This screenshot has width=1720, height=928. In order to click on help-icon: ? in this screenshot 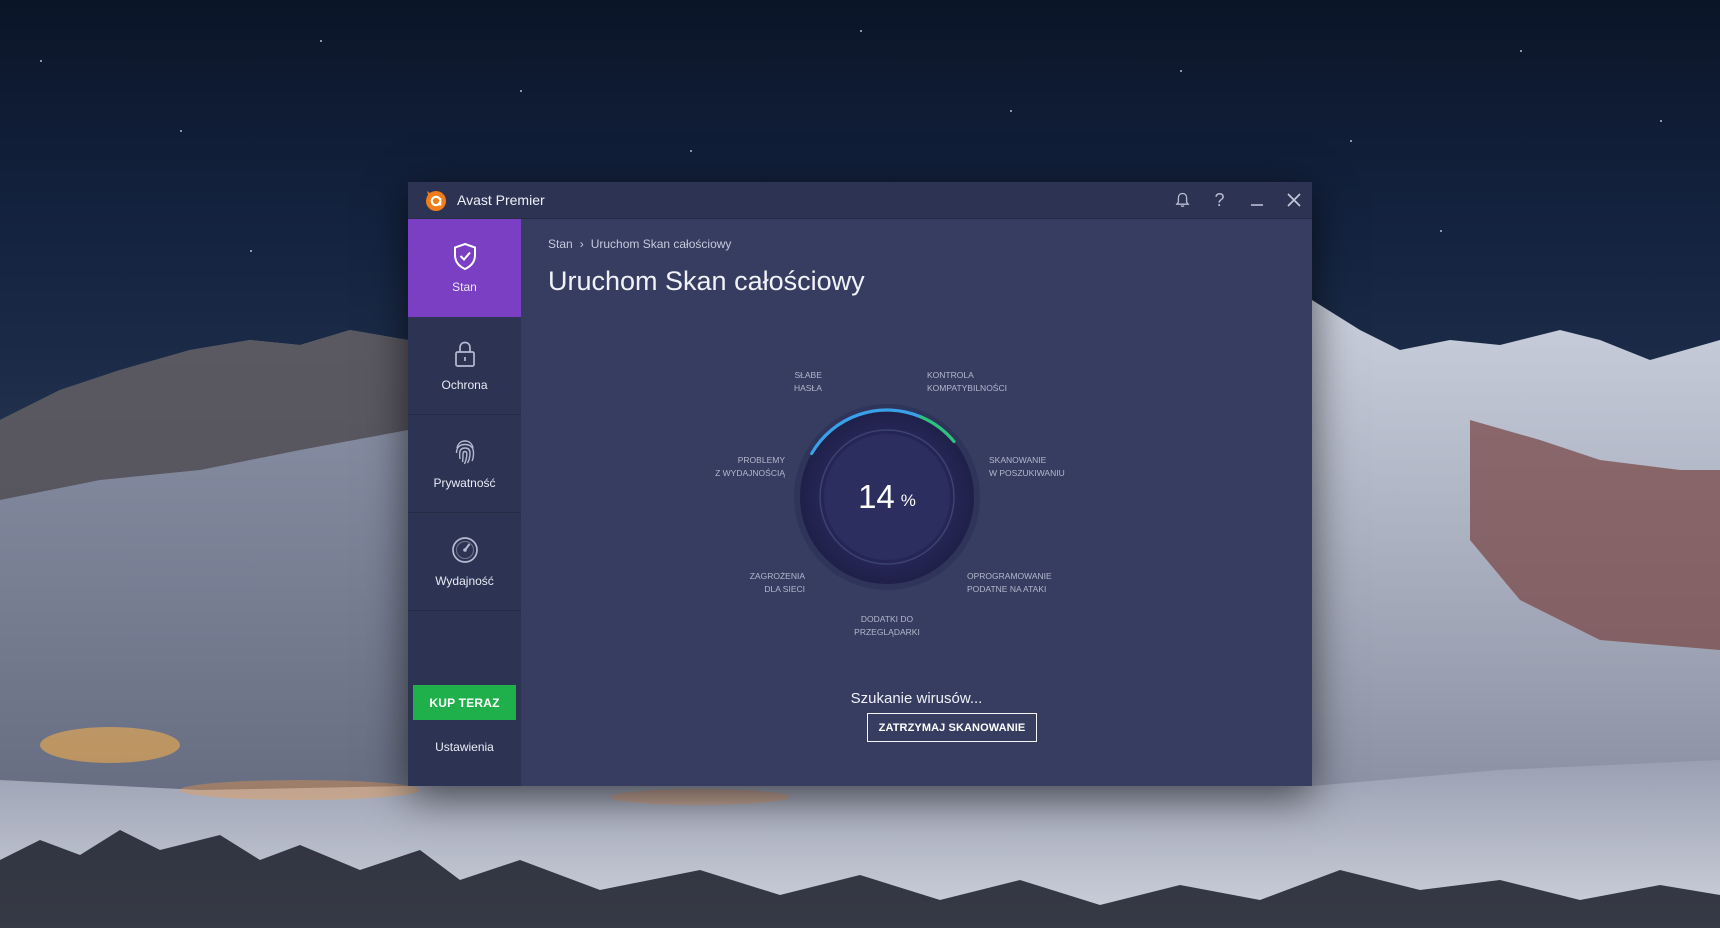, I will do `click(1219, 199)`.